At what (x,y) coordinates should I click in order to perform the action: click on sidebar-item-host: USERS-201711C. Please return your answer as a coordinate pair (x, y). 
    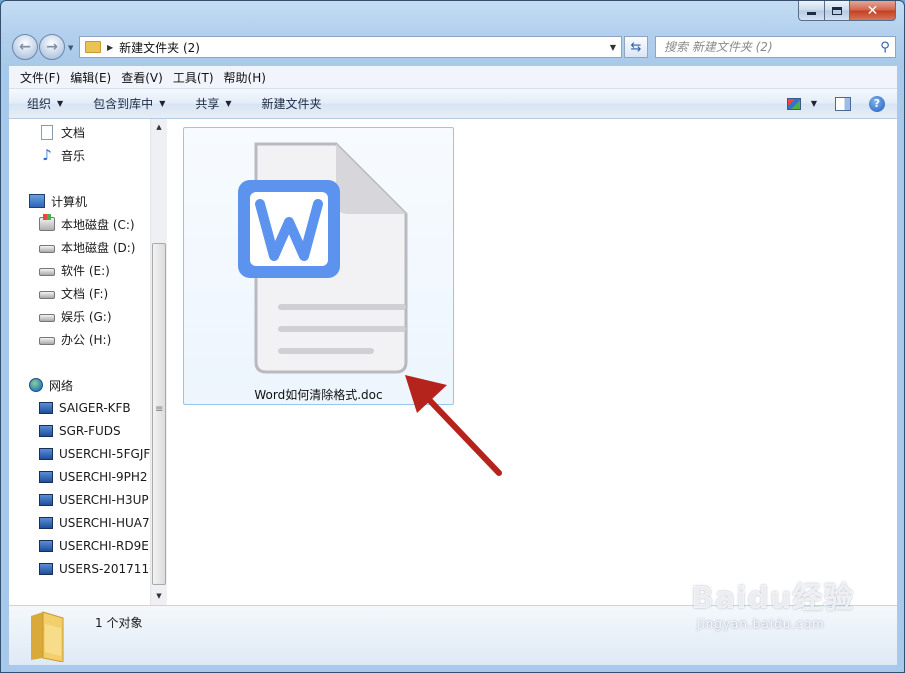
    Looking at the image, I should click on (98, 569).